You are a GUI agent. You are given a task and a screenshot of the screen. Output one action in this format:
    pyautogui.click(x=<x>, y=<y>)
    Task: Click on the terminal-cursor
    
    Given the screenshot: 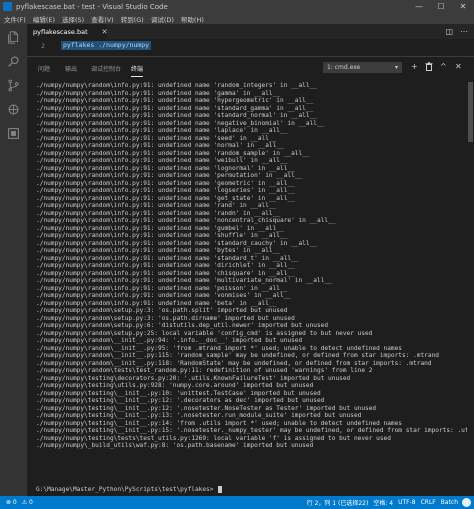 What is the action you would take?
    pyautogui.click(x=220, y=489)
    